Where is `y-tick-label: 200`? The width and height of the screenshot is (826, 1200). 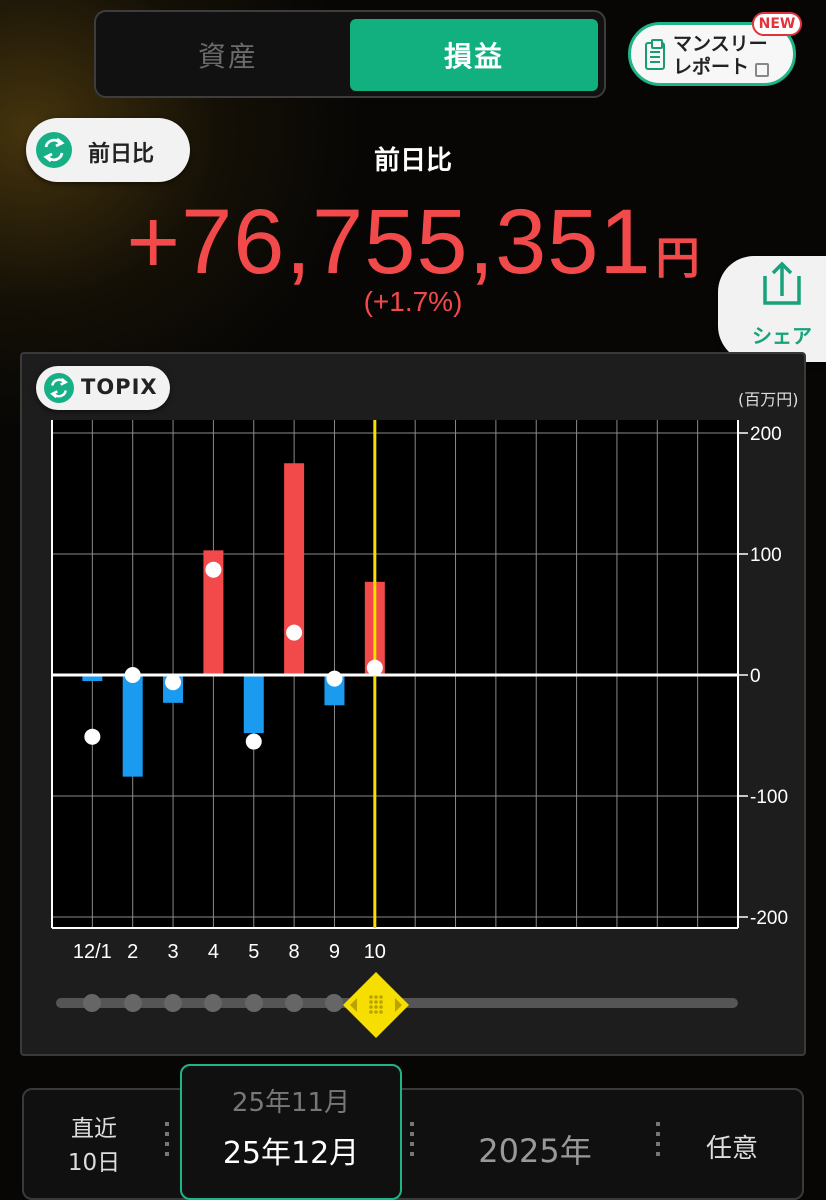
y-tick-label: 200 is located at coordinates (766, 434).